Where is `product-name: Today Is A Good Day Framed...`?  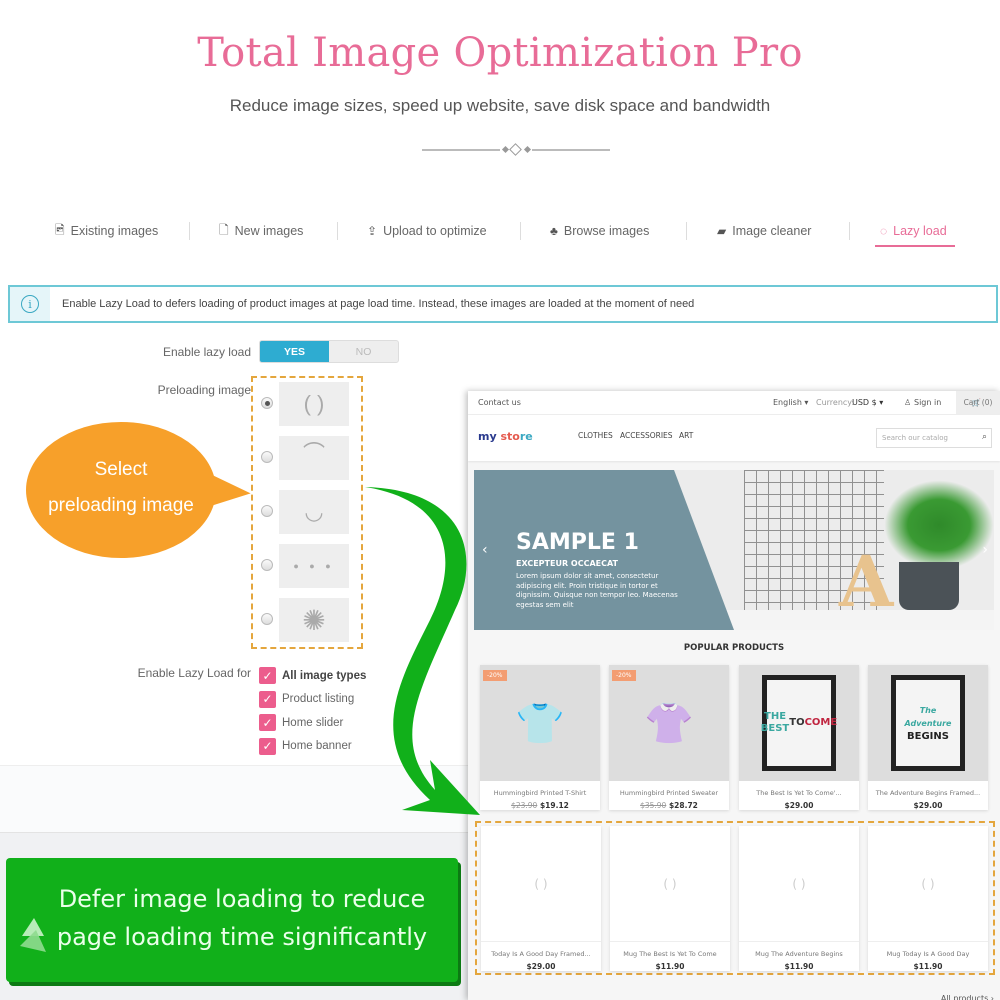 product-name: Today Is A Good Day Framed... is located at coordinates (541, 954).